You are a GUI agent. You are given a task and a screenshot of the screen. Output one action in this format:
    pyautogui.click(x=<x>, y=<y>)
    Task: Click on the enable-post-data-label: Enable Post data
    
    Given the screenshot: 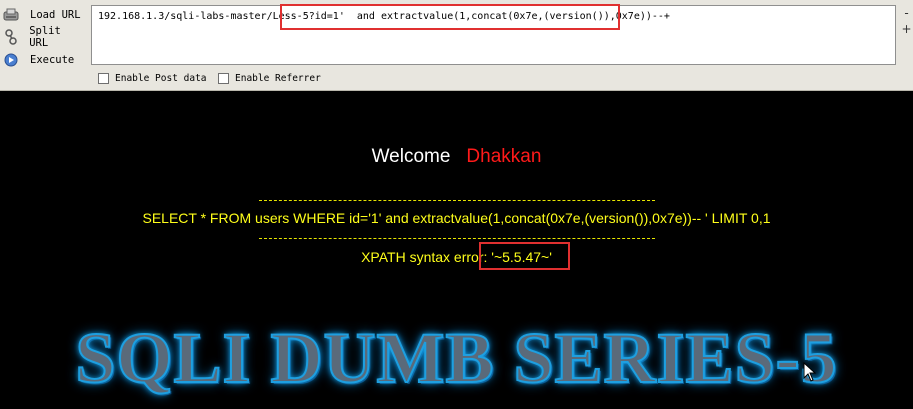 What is the action you would take?
    pyautogui.click(x=161, y=78)
    